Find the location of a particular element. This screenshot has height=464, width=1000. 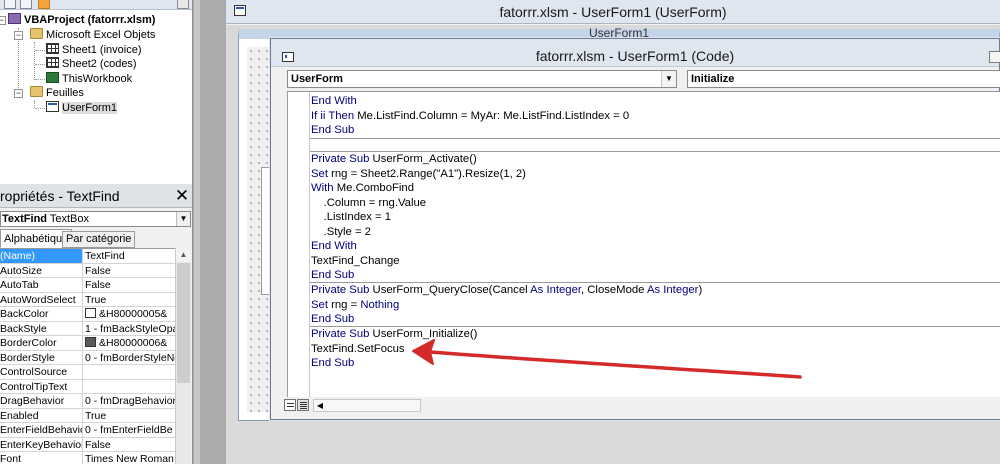

property-row: AutoTab False is located at coordinates (87, 285).